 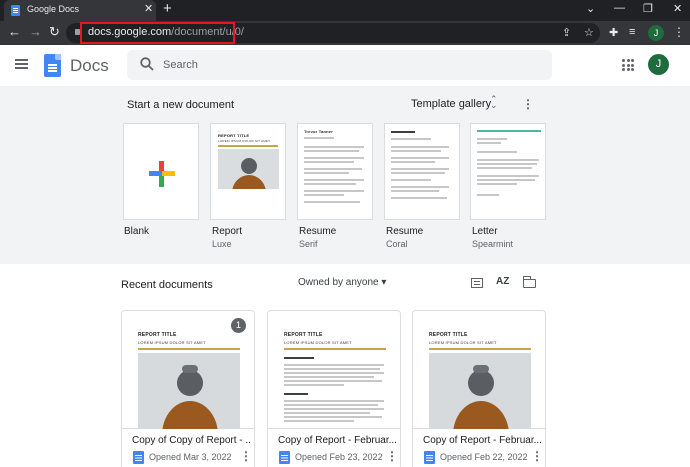 I want to click on template-resume-serif: Trevor Tanner, so click(x=335, y=171).